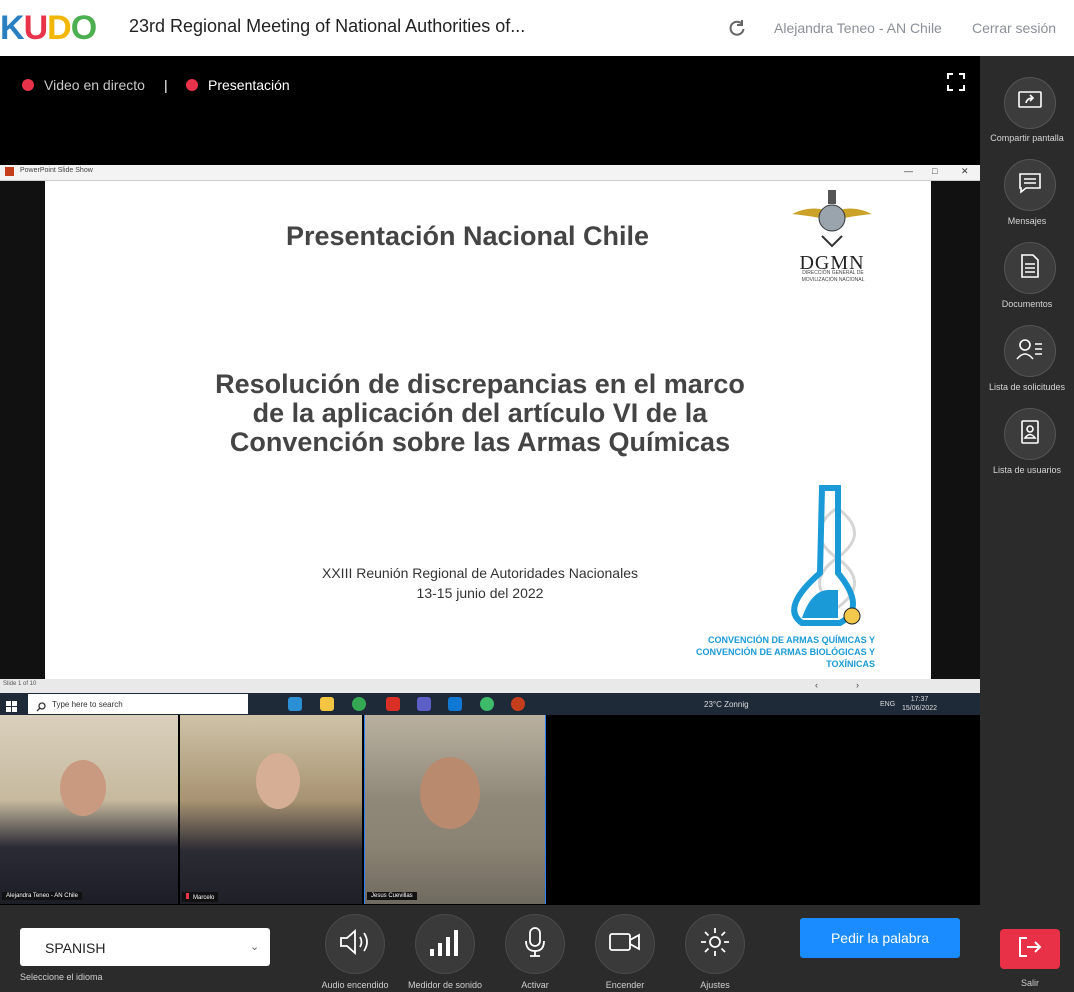 The image size is (1074, 992). I want to click on explorer-icon, so click(327, 704).